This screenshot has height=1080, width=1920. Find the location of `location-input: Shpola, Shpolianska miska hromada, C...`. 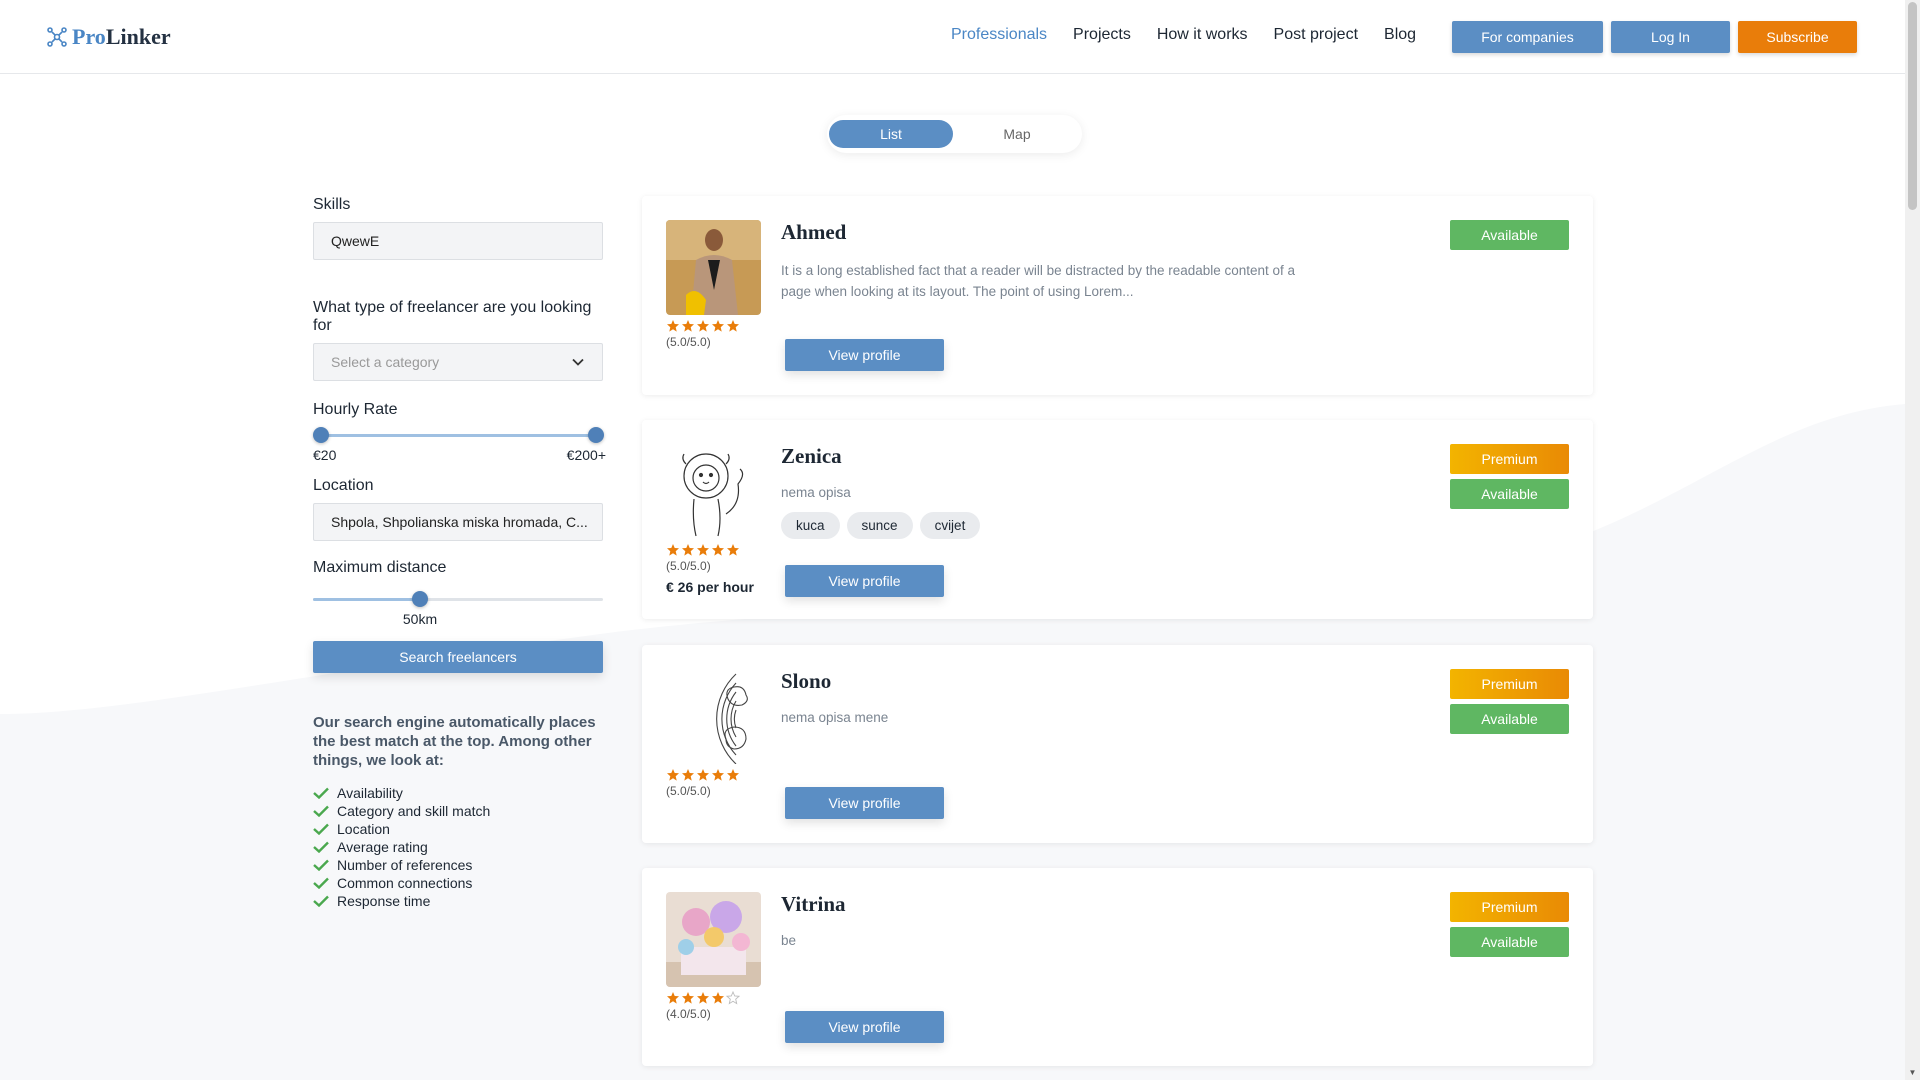

location-input: Shpola, Shpolianska miska hromada, C... is located at coordinates (458, 522).